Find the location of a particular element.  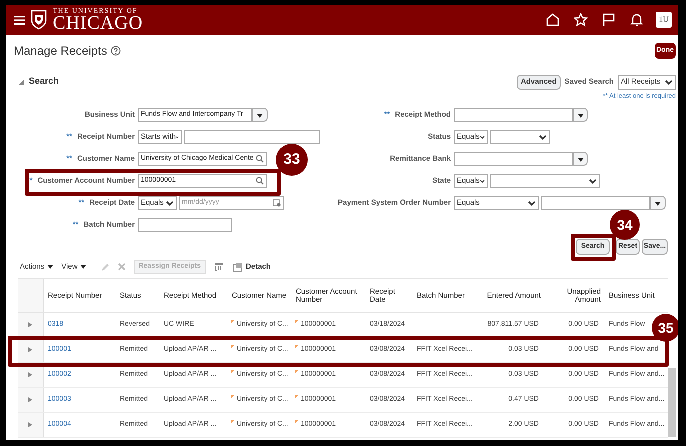

menu-icon is located at coordinates (19, 20).